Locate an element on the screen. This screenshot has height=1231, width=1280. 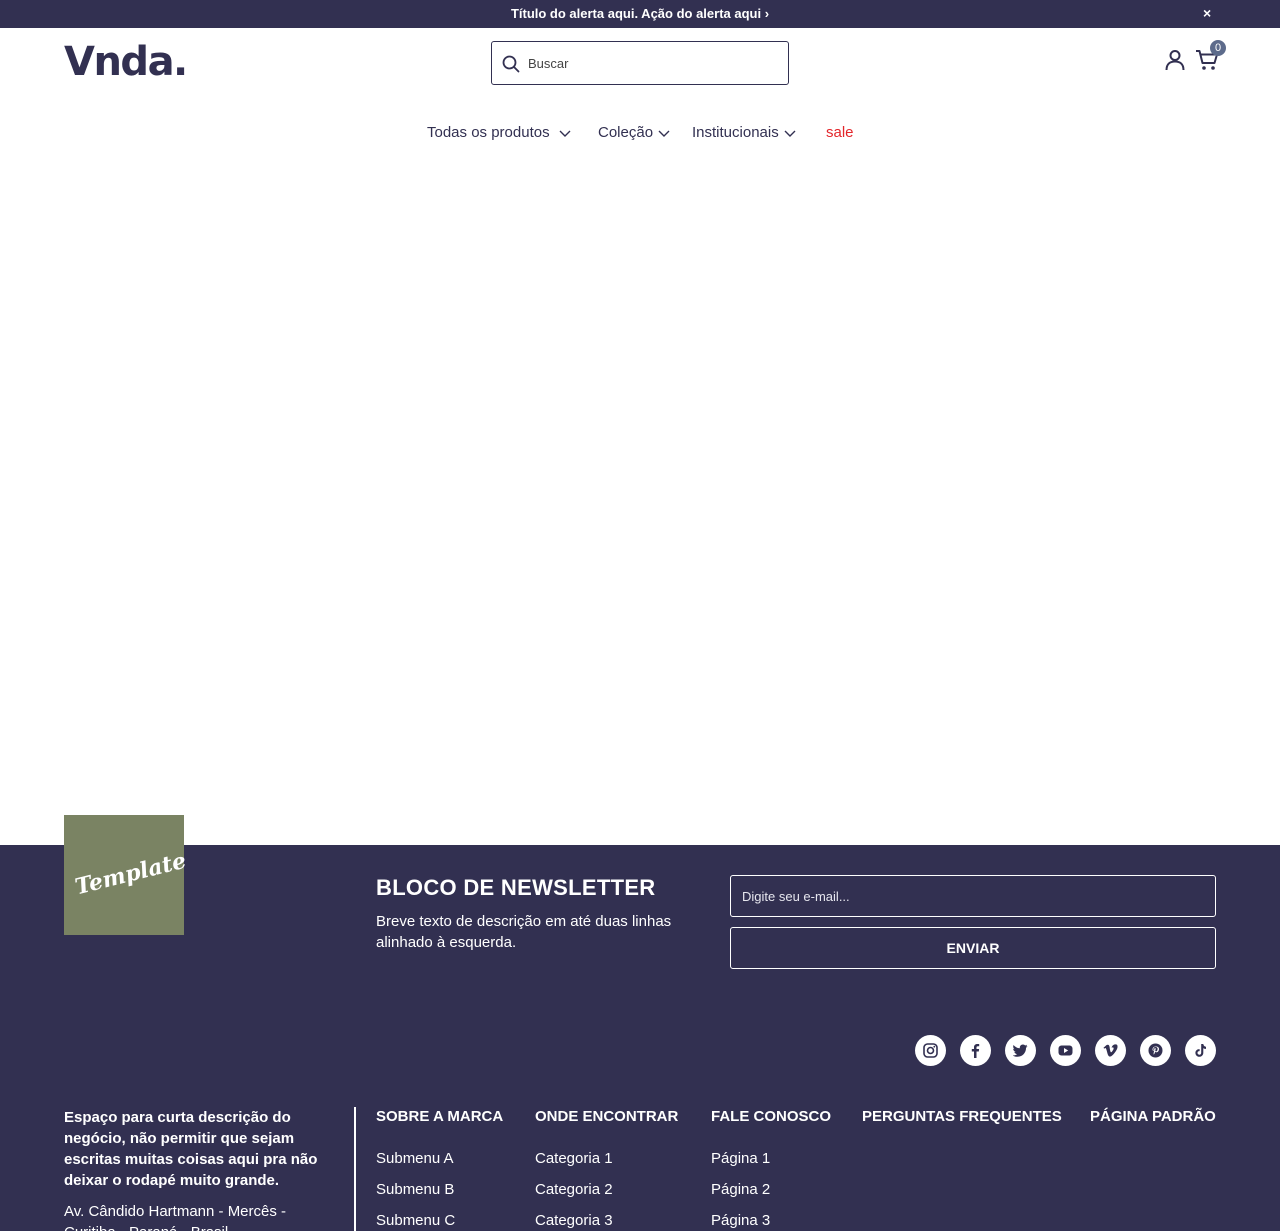
footer-link: Submenu B is located at coordinates (415, 1189).